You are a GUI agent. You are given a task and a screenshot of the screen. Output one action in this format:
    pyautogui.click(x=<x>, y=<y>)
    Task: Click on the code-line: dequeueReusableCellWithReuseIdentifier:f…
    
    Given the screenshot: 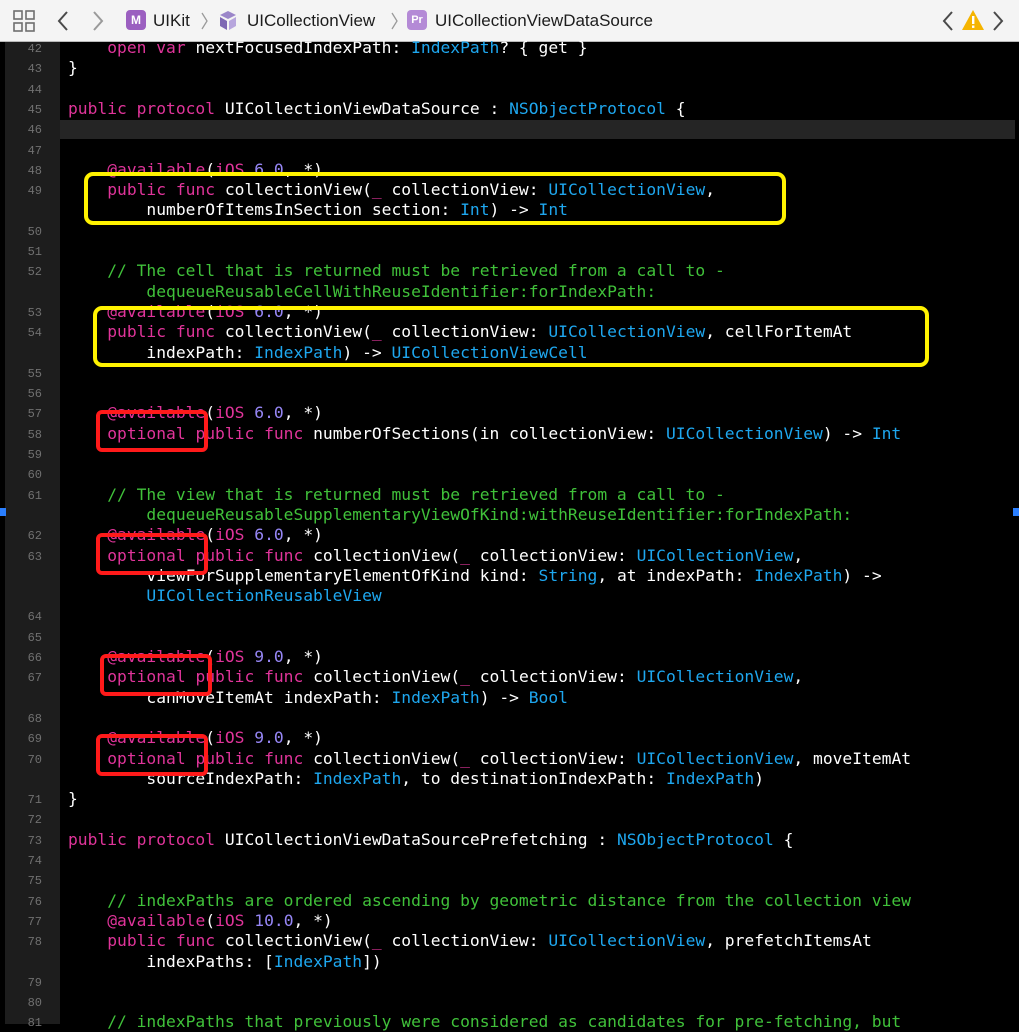 What is the action you would take?
    pyautogui.click(x=362, y=291)
    